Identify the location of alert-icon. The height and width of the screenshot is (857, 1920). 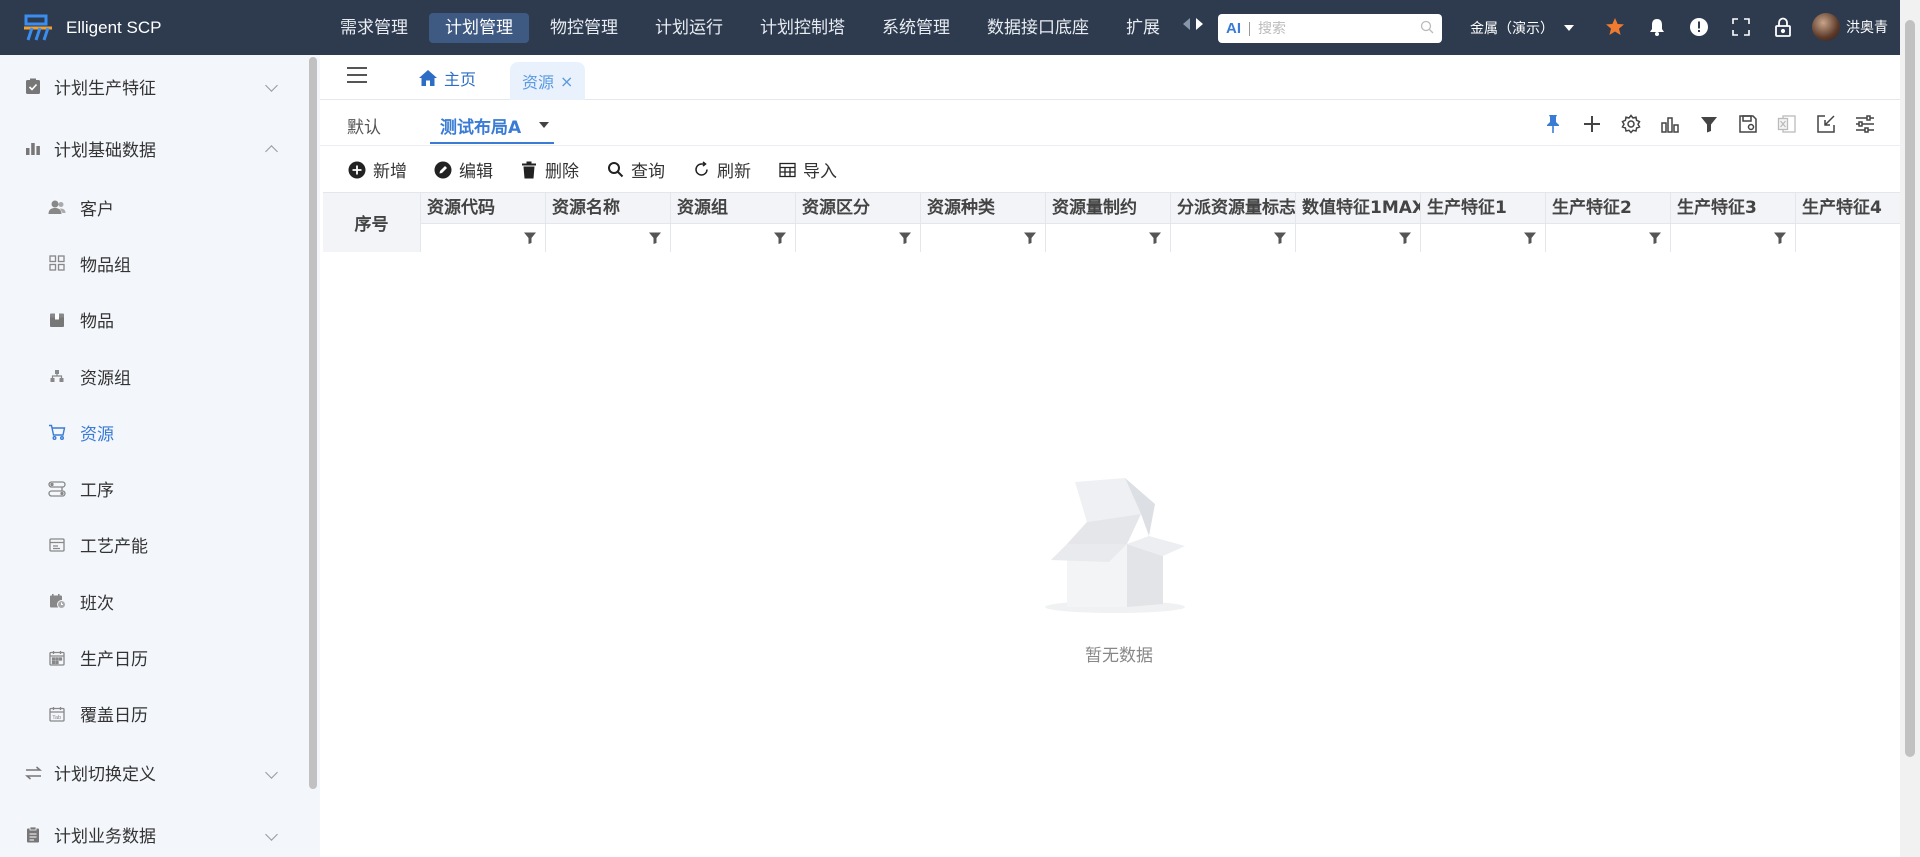
(1699, 27).